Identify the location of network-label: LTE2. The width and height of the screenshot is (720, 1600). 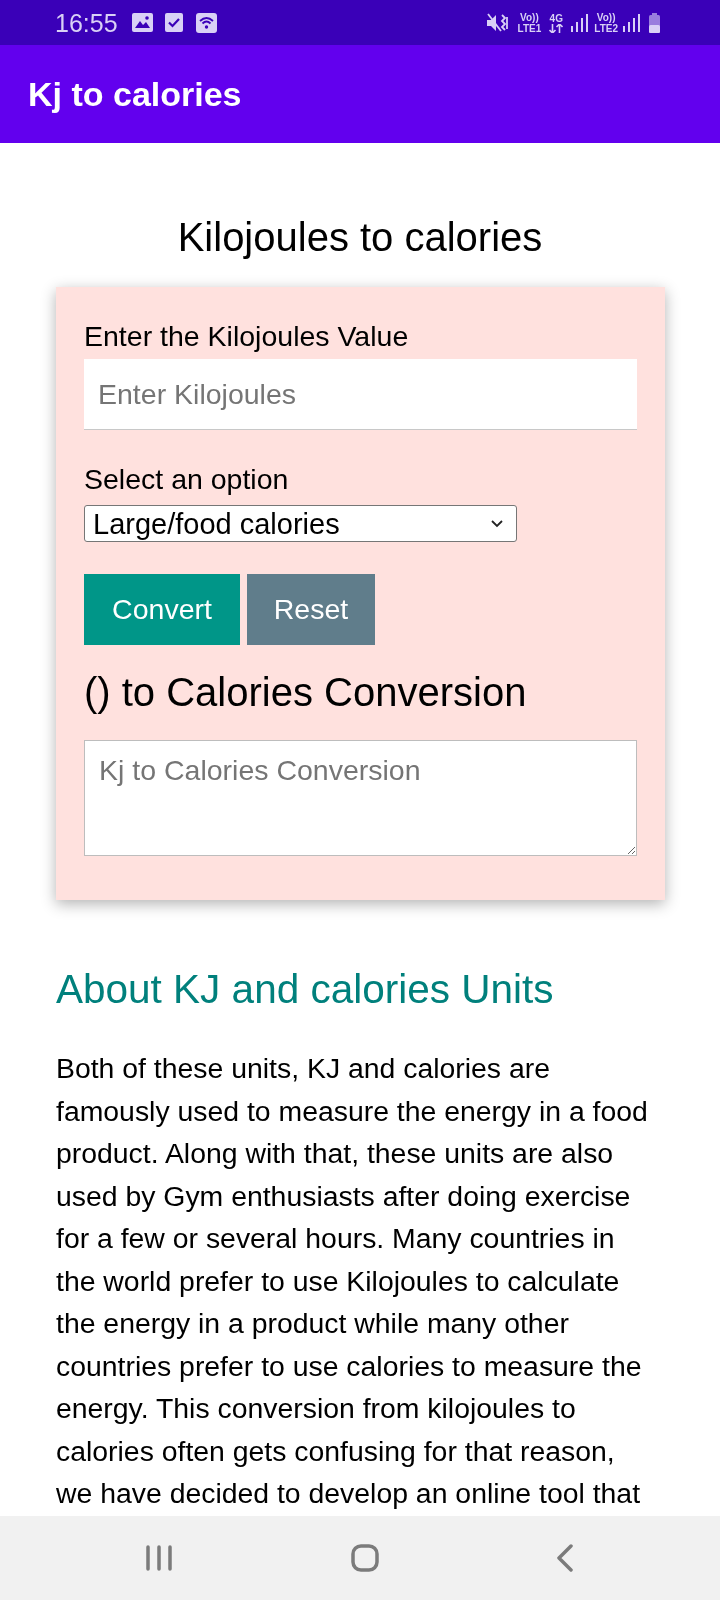
(606, 28).